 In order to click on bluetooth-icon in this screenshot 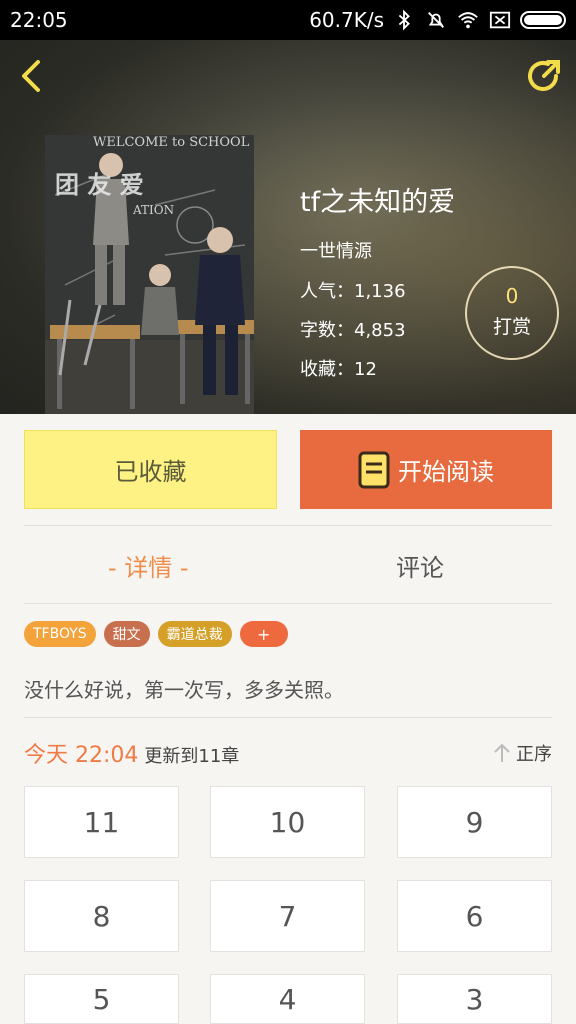, I will do `click(404, 20)`.